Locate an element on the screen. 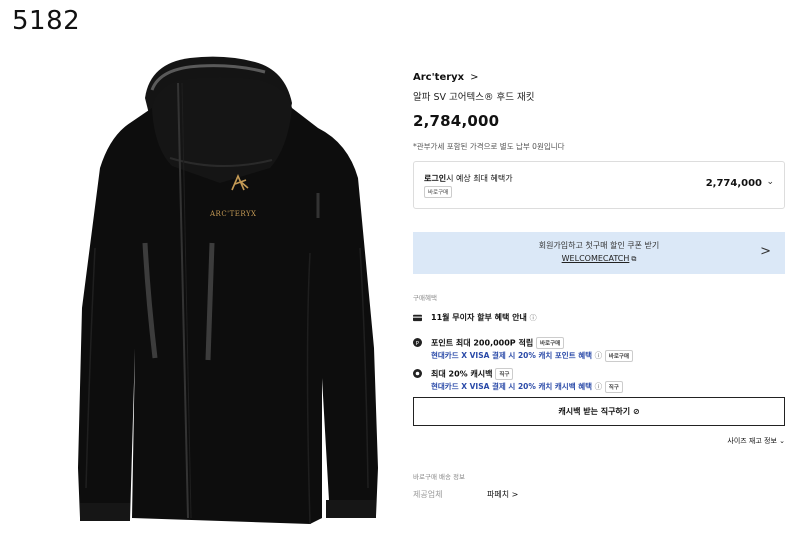 The width and height of the screenshot is (800, 554). installment-benefit: 11월 무이자 할부 혜택 안내 ⓘ is located at coordinates (599, 318).